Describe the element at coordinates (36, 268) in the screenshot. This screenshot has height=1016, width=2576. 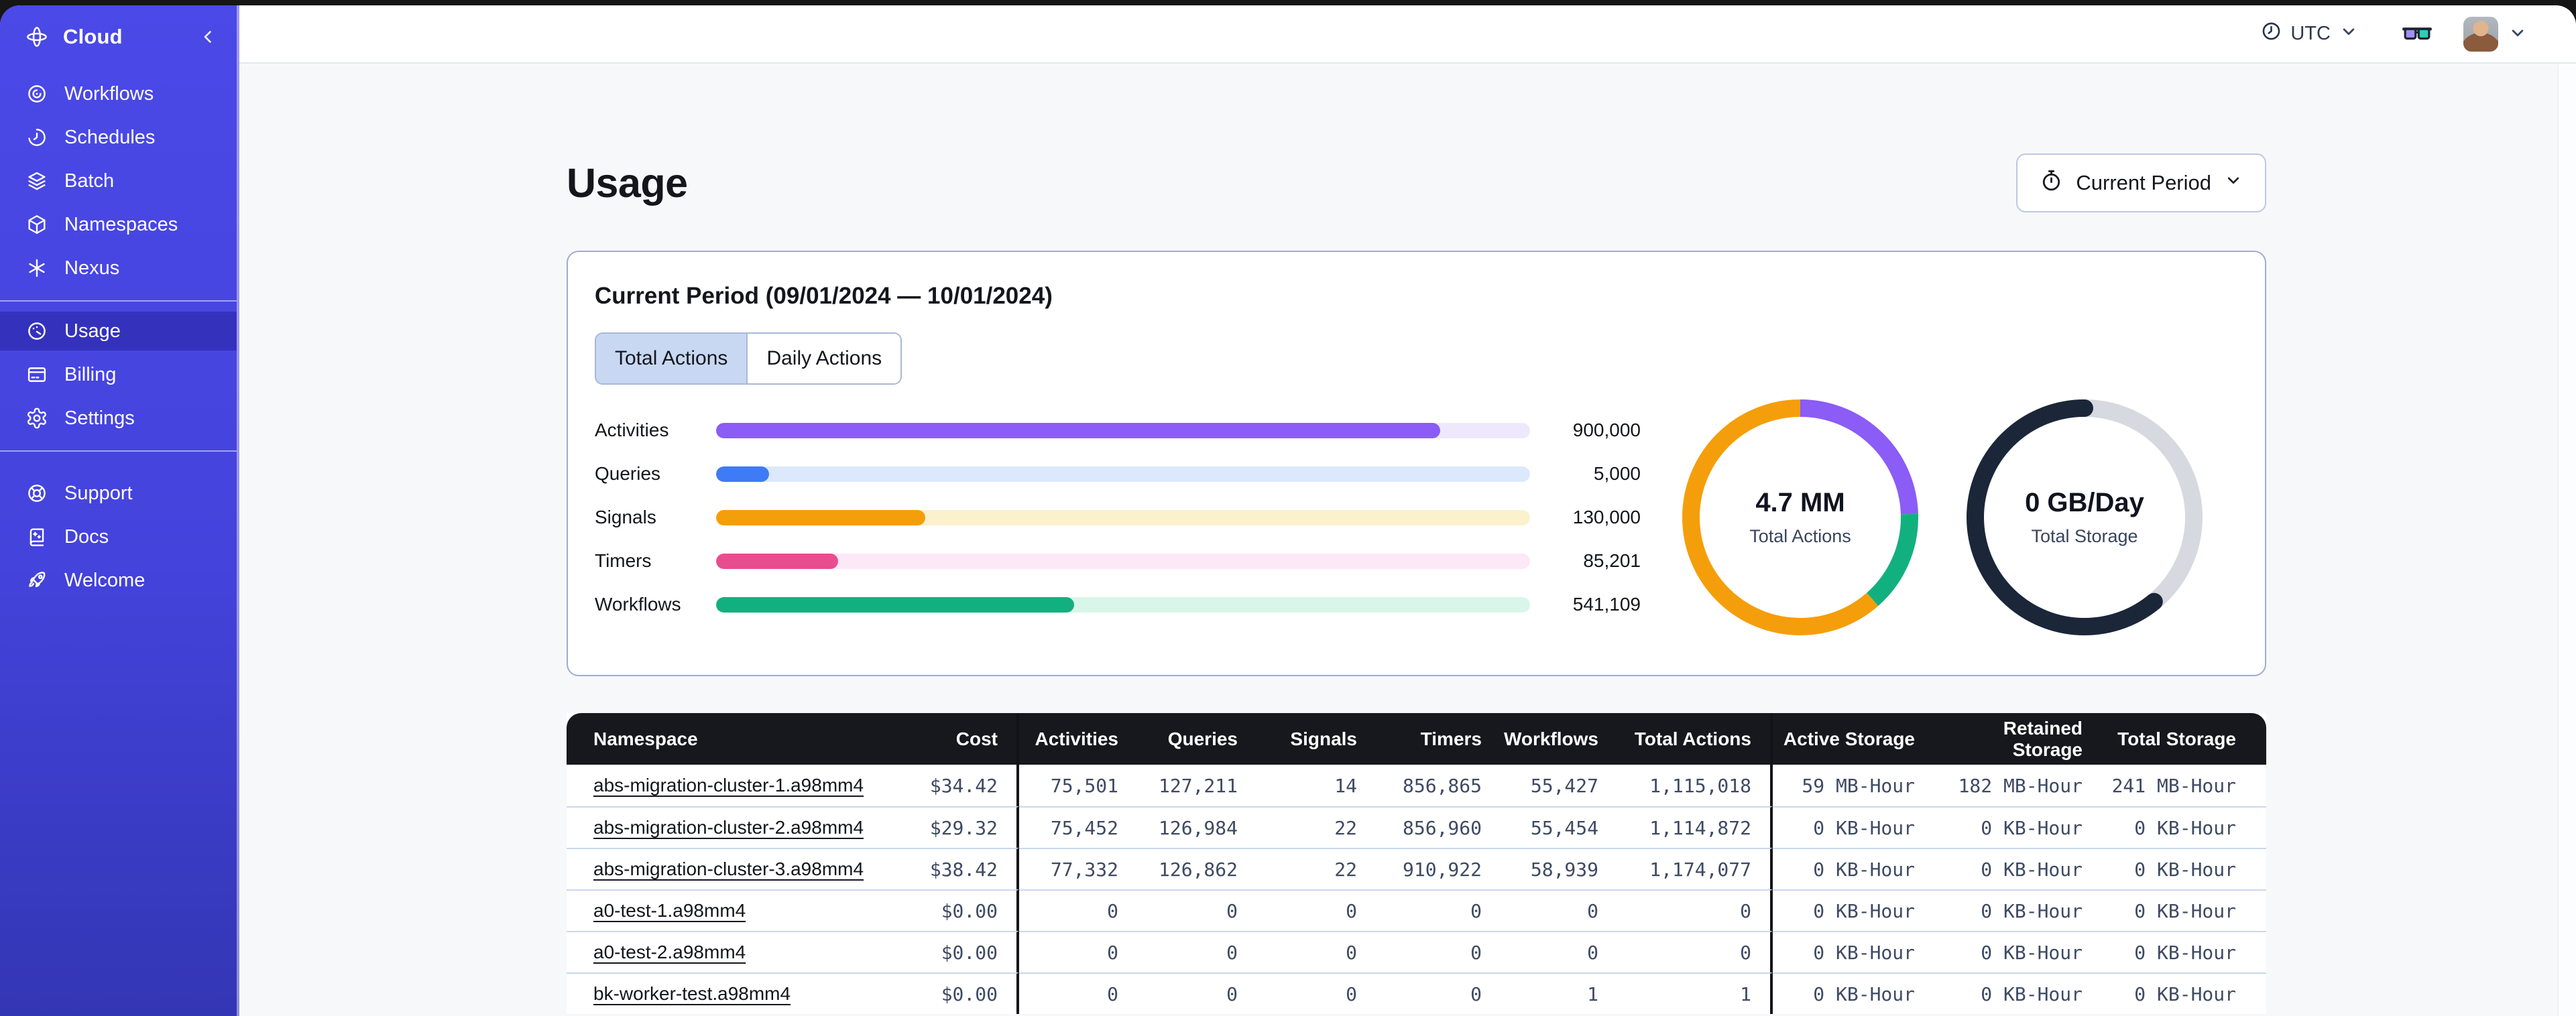
I see `nexus-icon` at that location.